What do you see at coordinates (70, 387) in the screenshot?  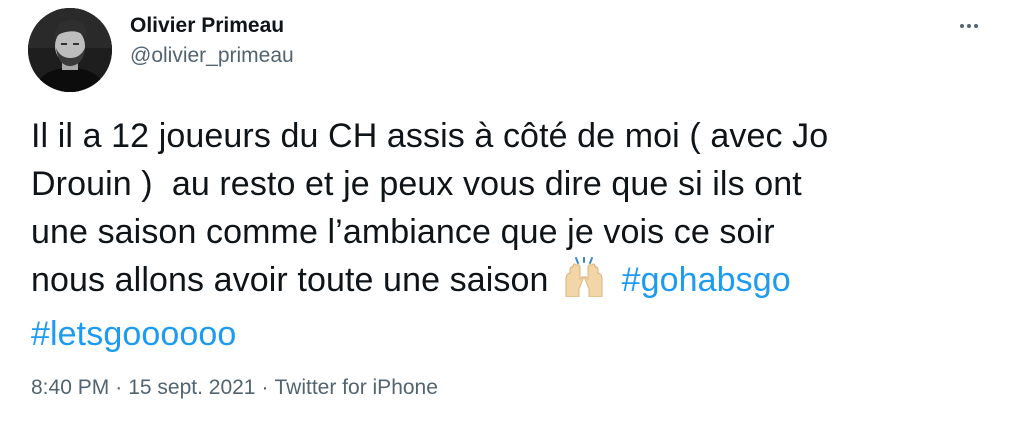 I see `tweet-time: 8:40 PM` at bounding box center [70, 387].